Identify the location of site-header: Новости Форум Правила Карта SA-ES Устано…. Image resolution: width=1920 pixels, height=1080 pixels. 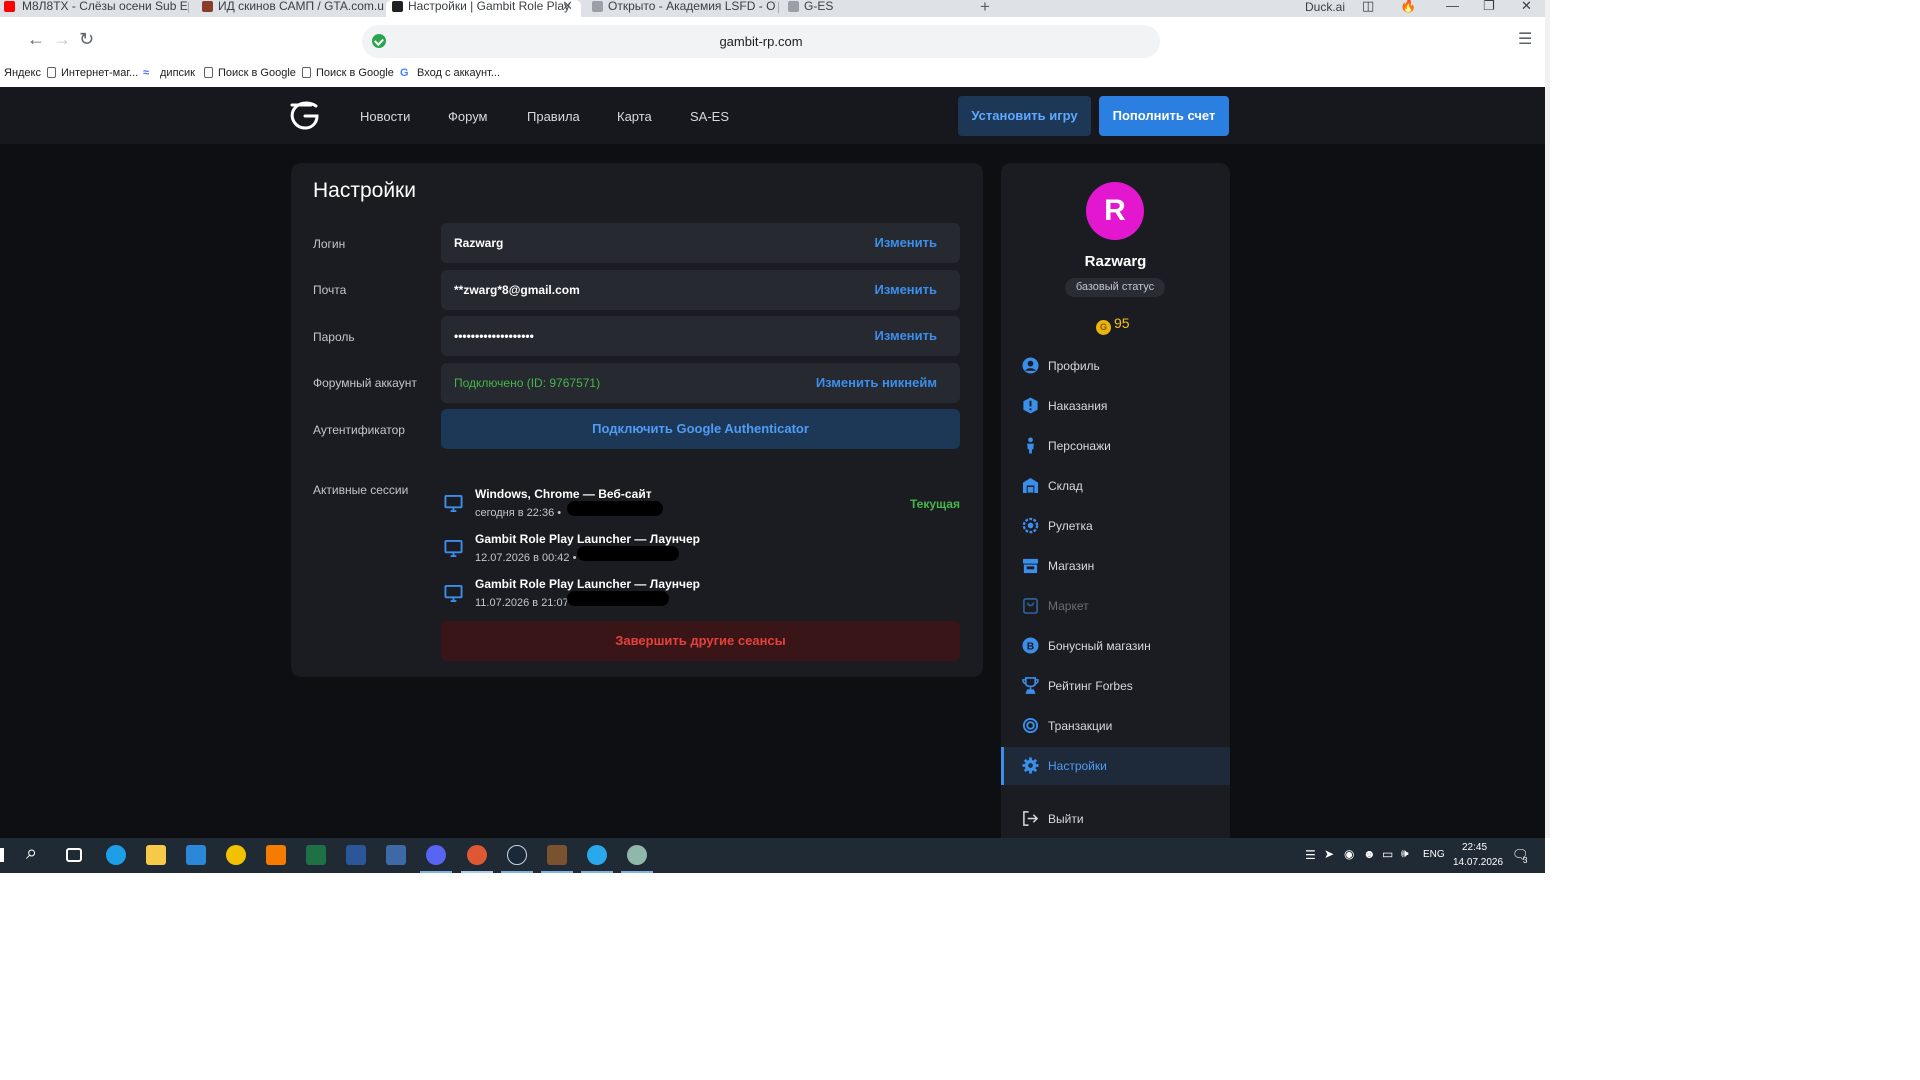
(772, 115).